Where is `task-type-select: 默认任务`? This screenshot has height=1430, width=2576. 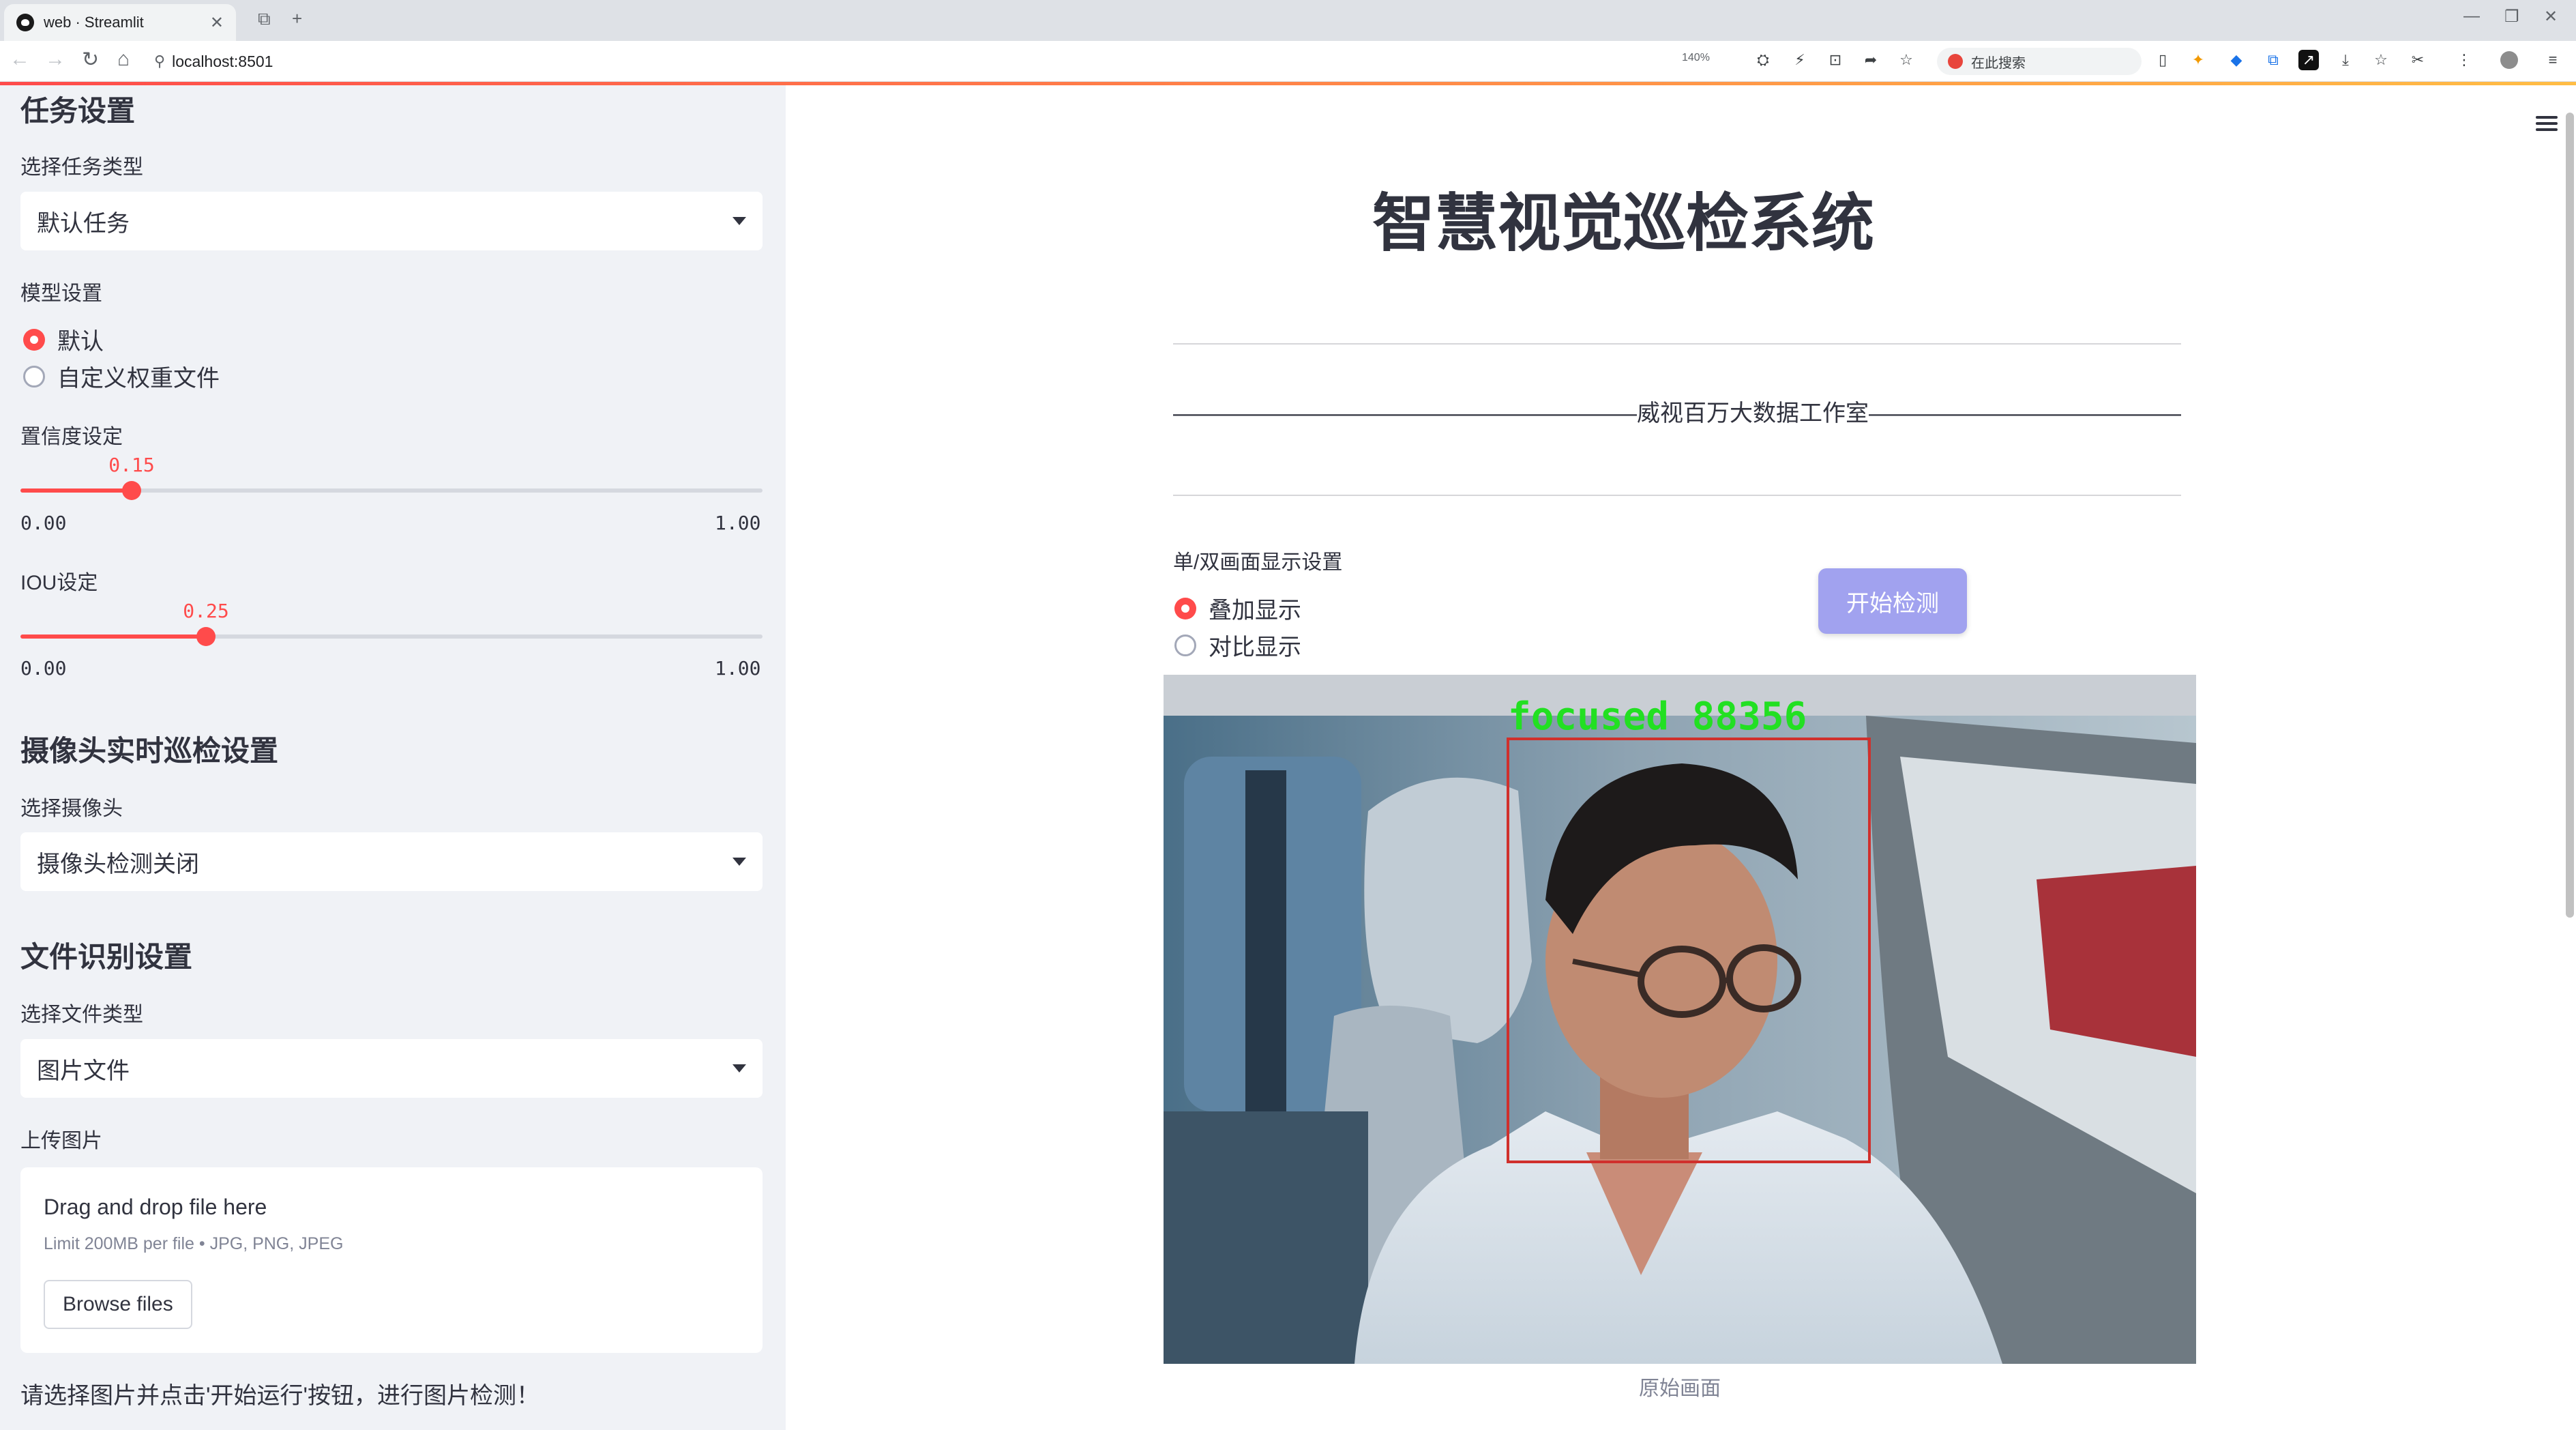
task-type-select: 默认任务 is located at coordinates (391, 221).